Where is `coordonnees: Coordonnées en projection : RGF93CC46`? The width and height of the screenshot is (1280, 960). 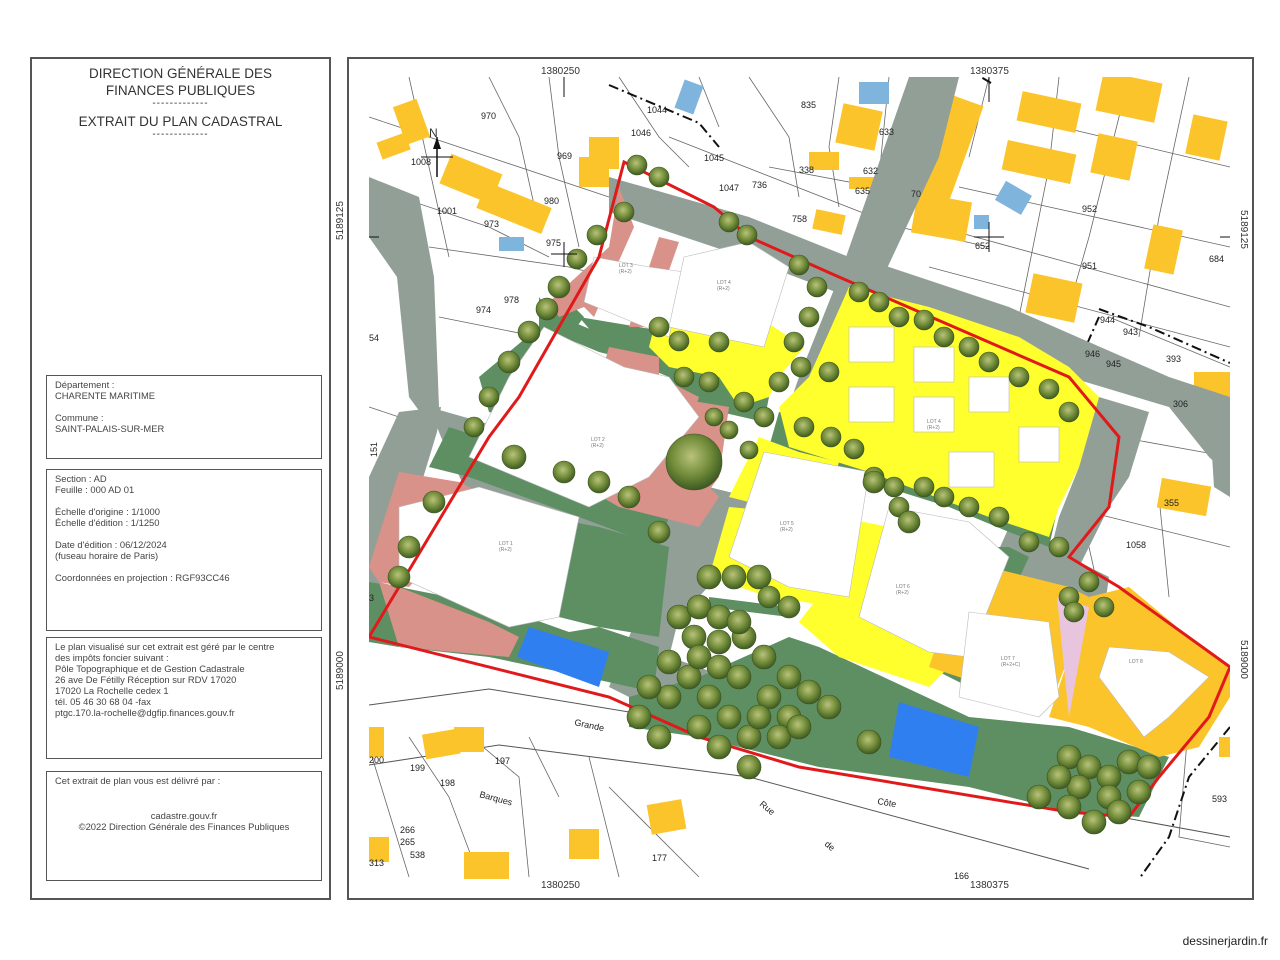
coordonnees: Coordonnées en projection : RGF93CC46 is located at coordinates (142, 577).